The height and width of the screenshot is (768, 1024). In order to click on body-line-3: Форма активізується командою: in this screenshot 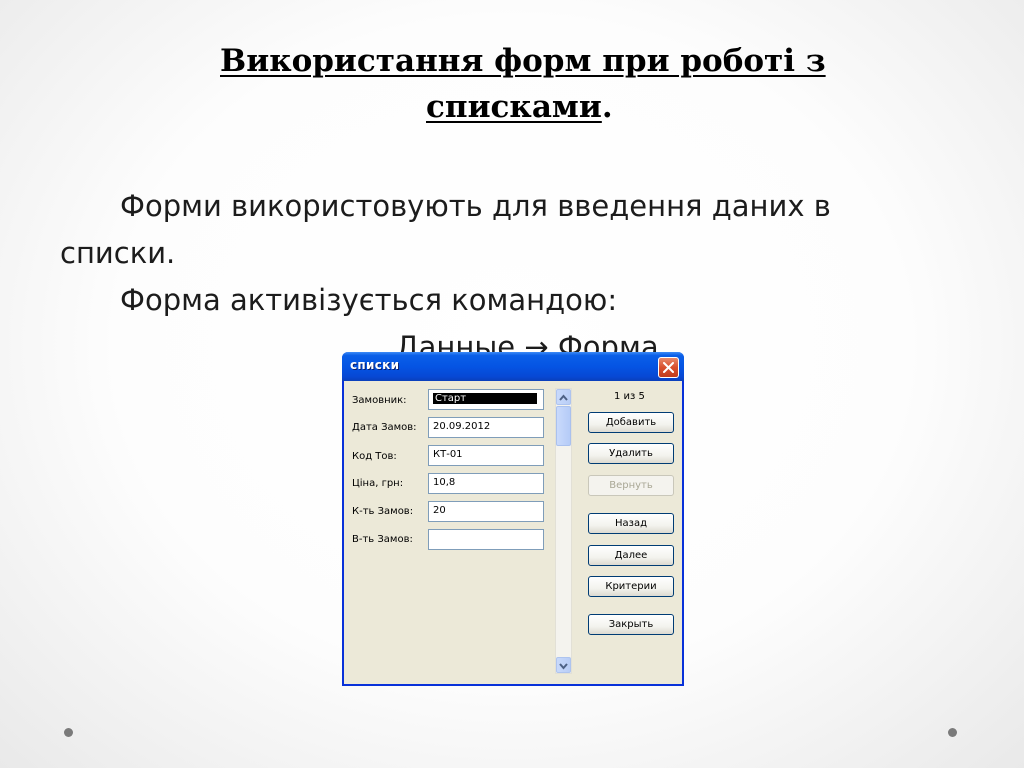, I will do `click(369, 300)`.